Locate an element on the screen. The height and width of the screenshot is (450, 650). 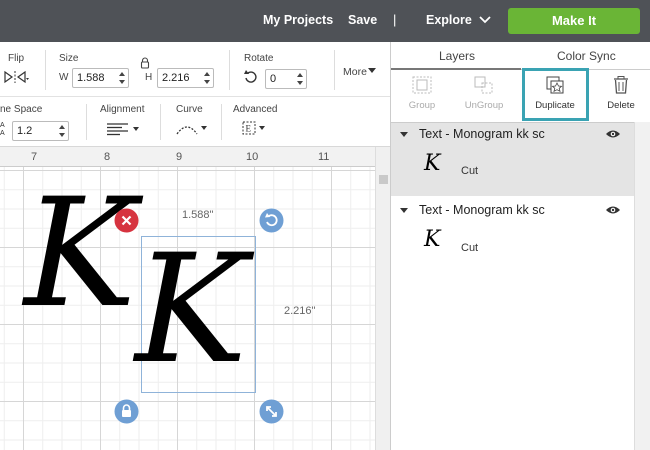
rotate-label: Rotate is located at coordinates (259, 58).